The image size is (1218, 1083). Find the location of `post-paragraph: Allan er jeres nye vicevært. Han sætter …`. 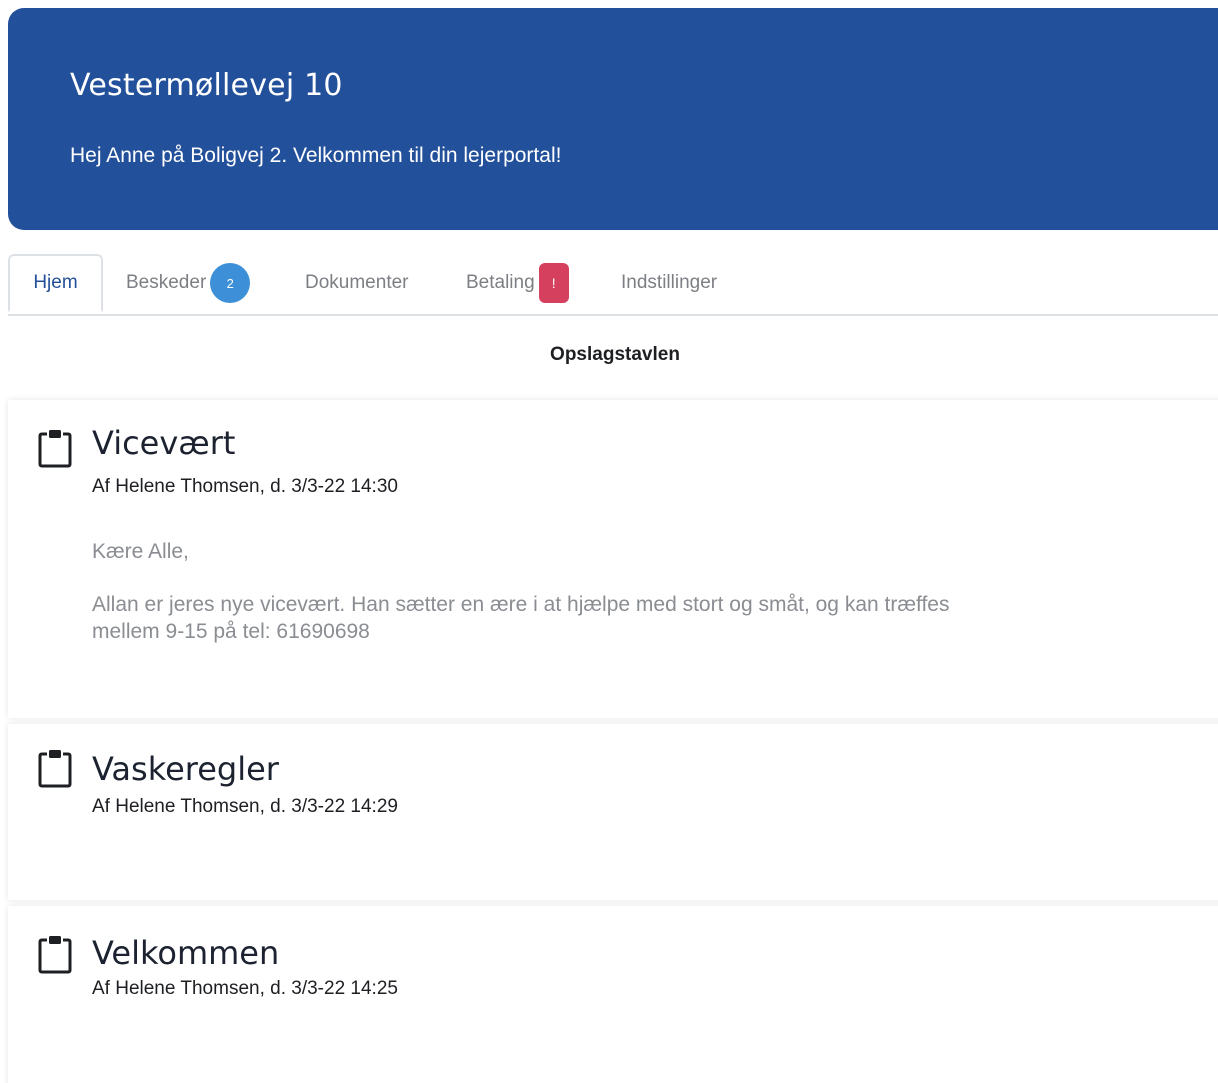

post-paragraph: Allan er jeres nye vicevært. Han sætter … is located at coordinates (521, 618).